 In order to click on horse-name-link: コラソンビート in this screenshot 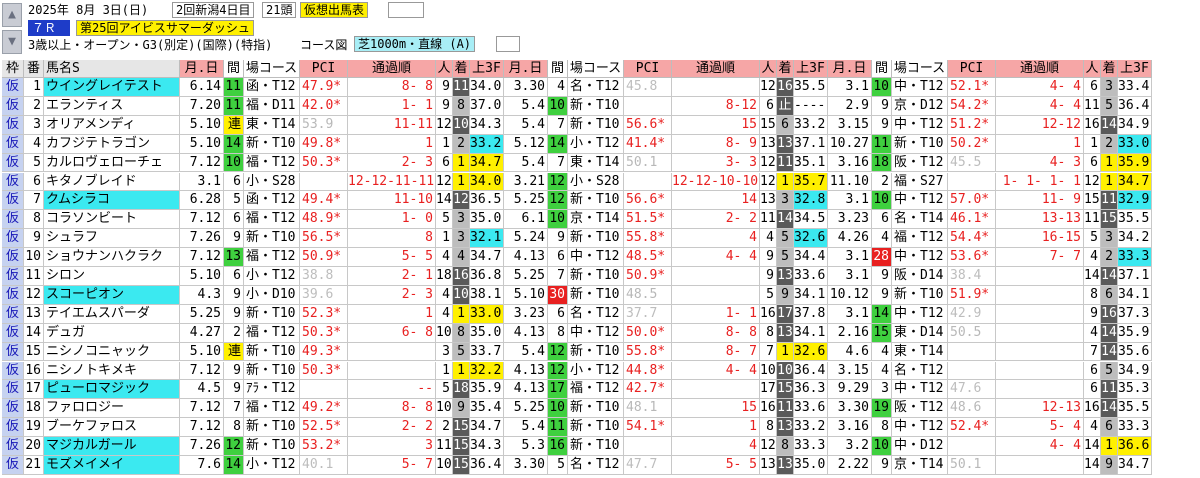, I will do `click(112, 220)`.